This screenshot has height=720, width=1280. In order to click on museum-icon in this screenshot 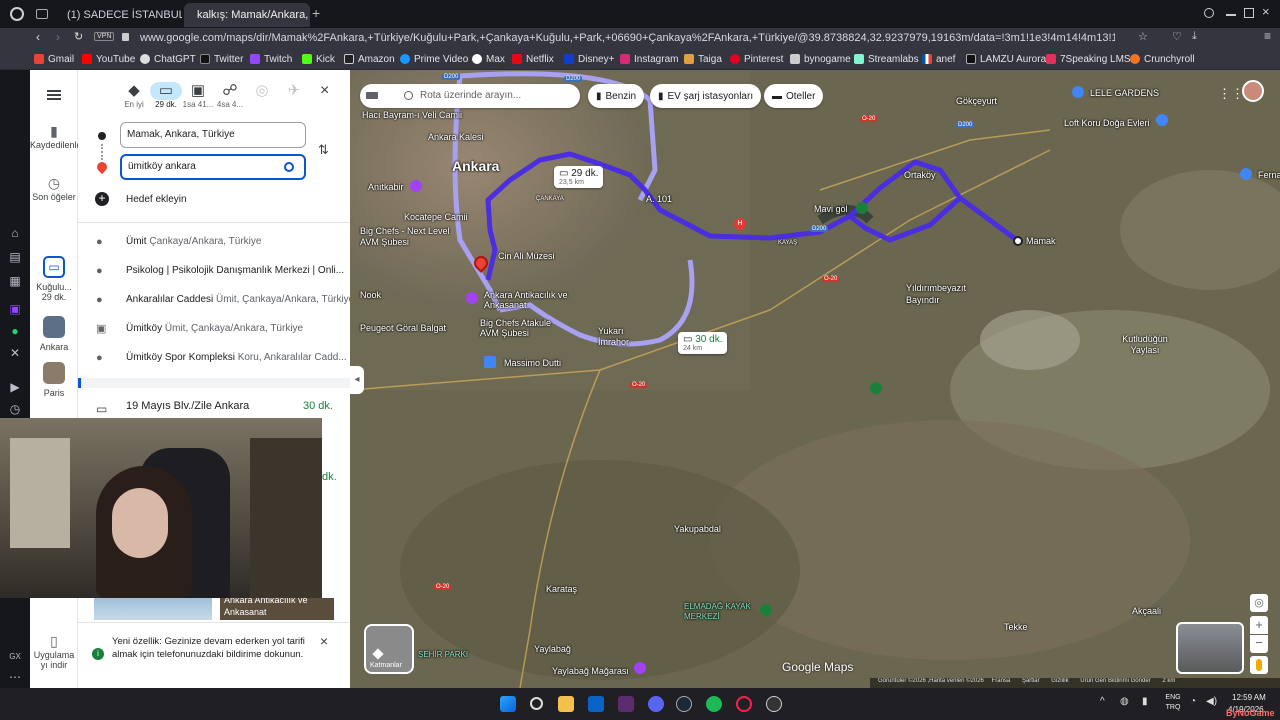, I will do `click(640, 668)`.